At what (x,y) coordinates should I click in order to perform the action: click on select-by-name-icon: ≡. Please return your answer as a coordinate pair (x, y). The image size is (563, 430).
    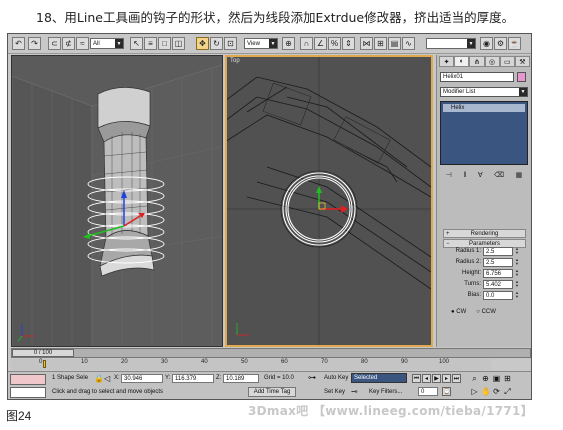
    Looking at the image, I should click on (150, 43).